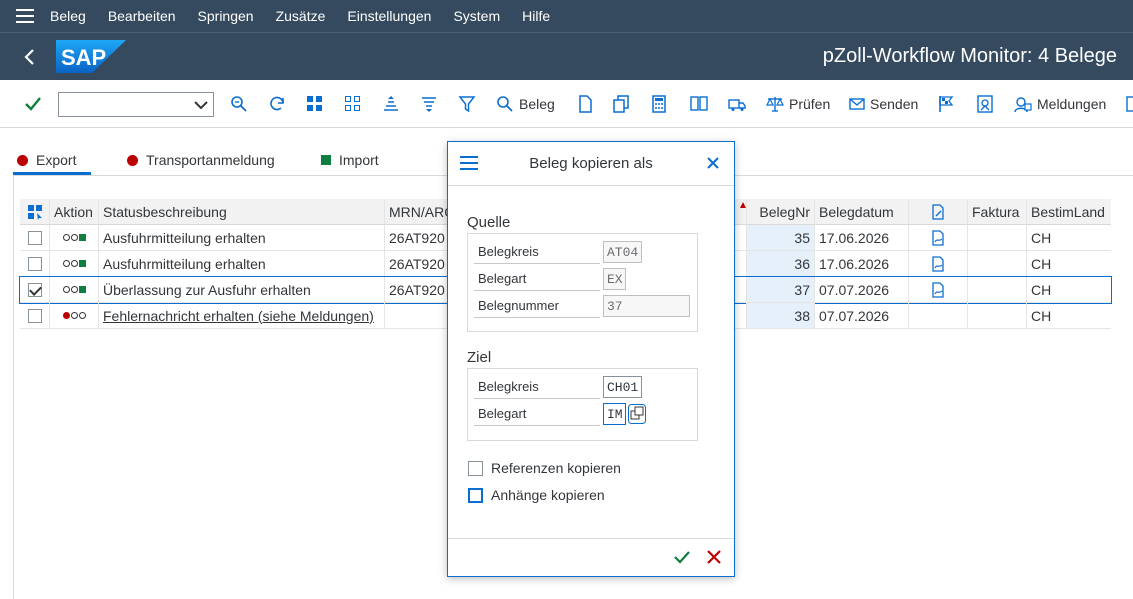 This screenshot has width=1133, height=599. I want to click on menu-item-einstellungen: Einstellungen, so click(389, 16).